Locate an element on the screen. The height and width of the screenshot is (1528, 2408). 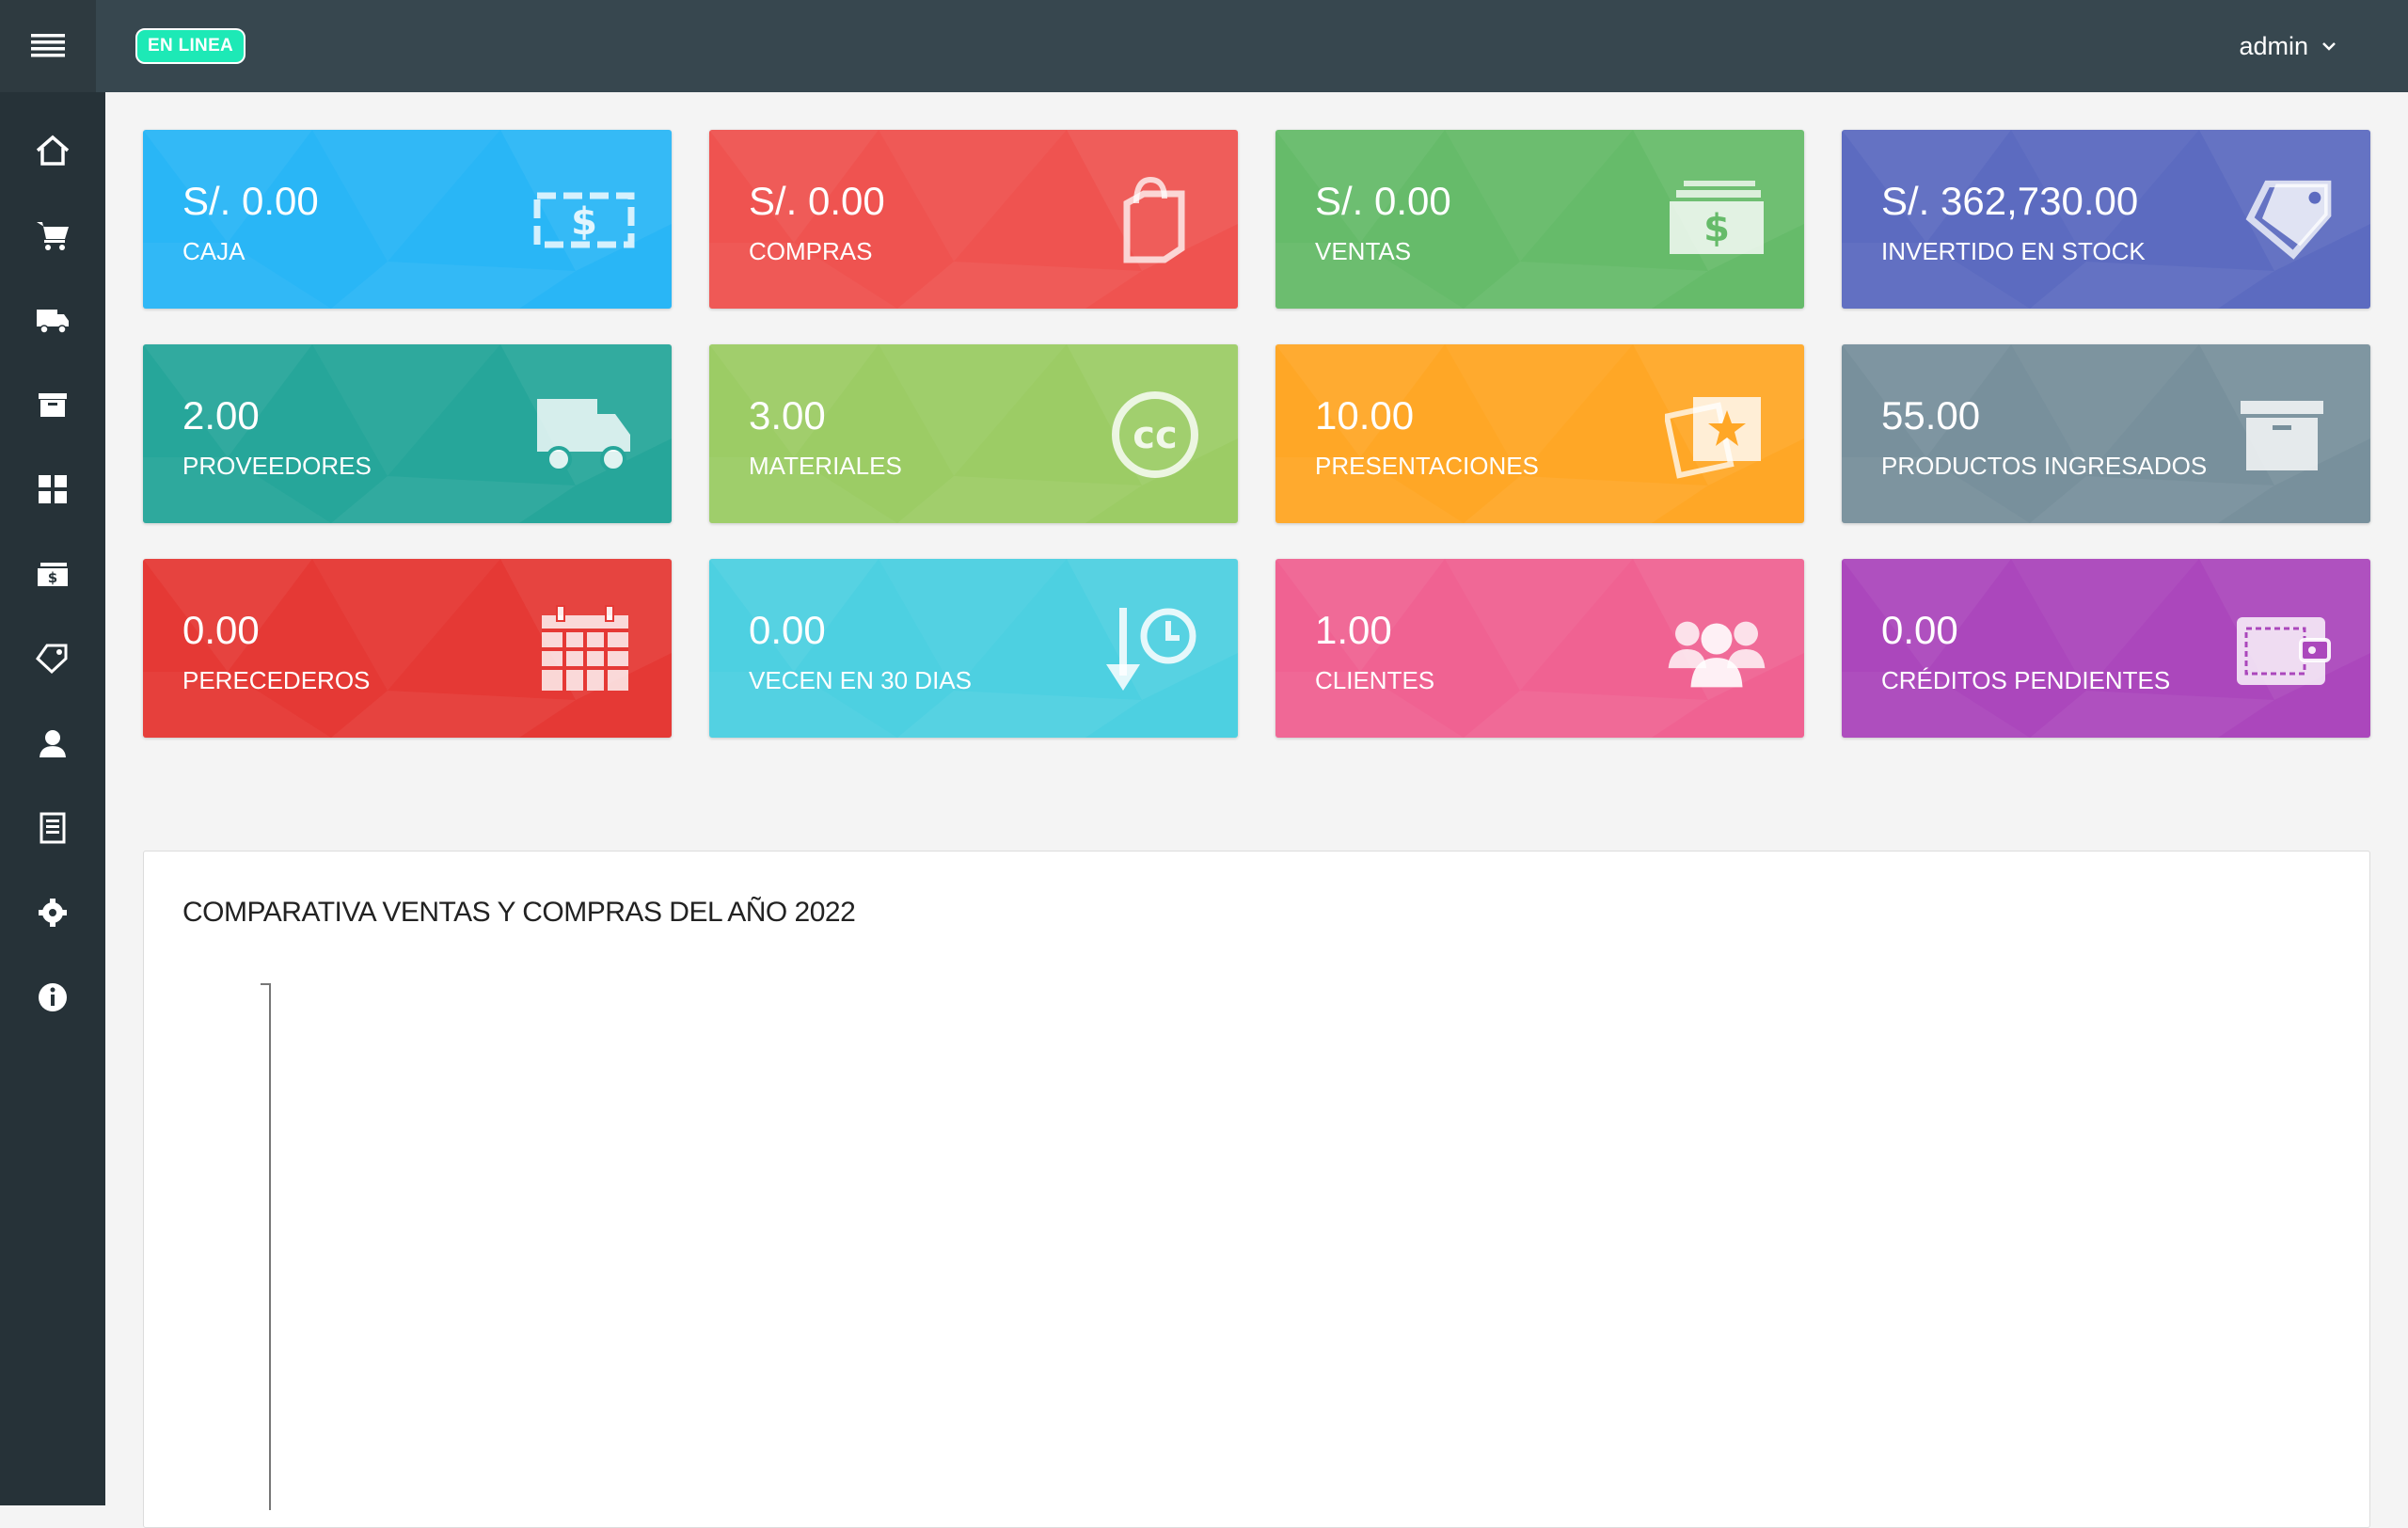
card-label: VENTAS is located at coordinates (1363, 251).